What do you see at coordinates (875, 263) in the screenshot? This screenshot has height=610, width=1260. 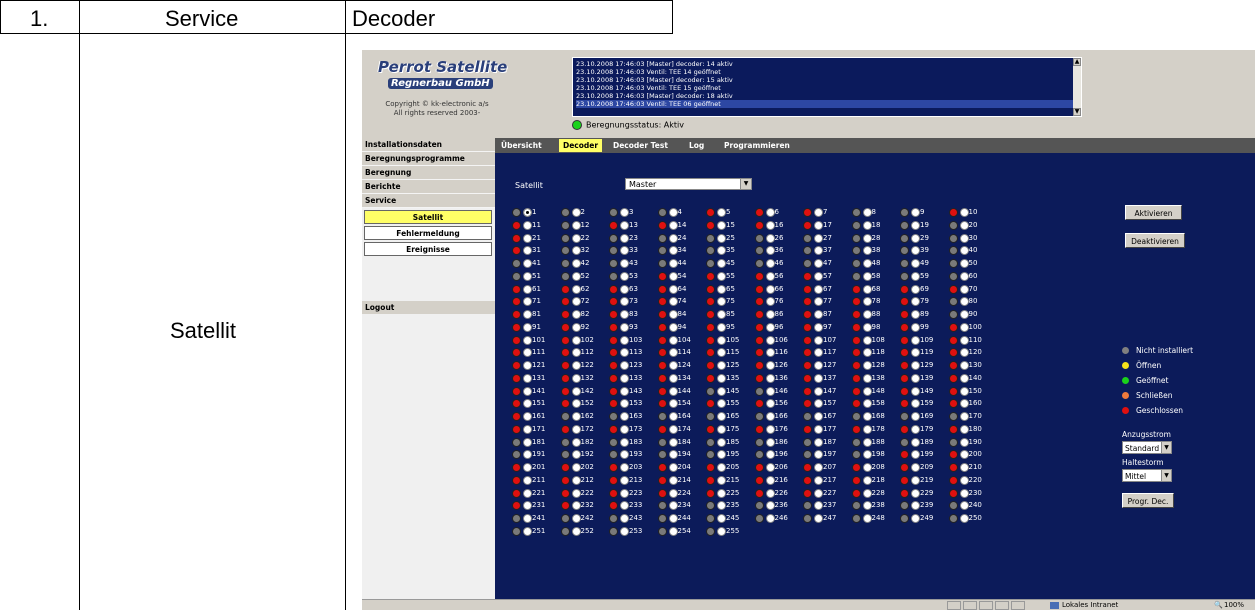 I see `decoder-item: 48` at bounding box center [875, 263].